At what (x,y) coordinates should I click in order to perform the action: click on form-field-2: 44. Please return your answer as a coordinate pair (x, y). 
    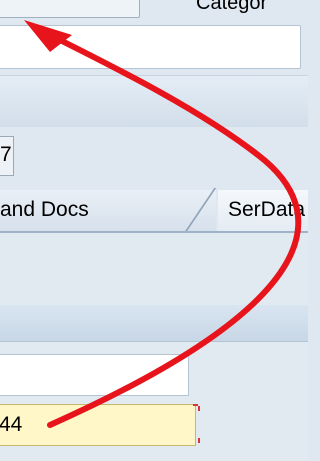
    Looking at the image, I should click on (98, 425).